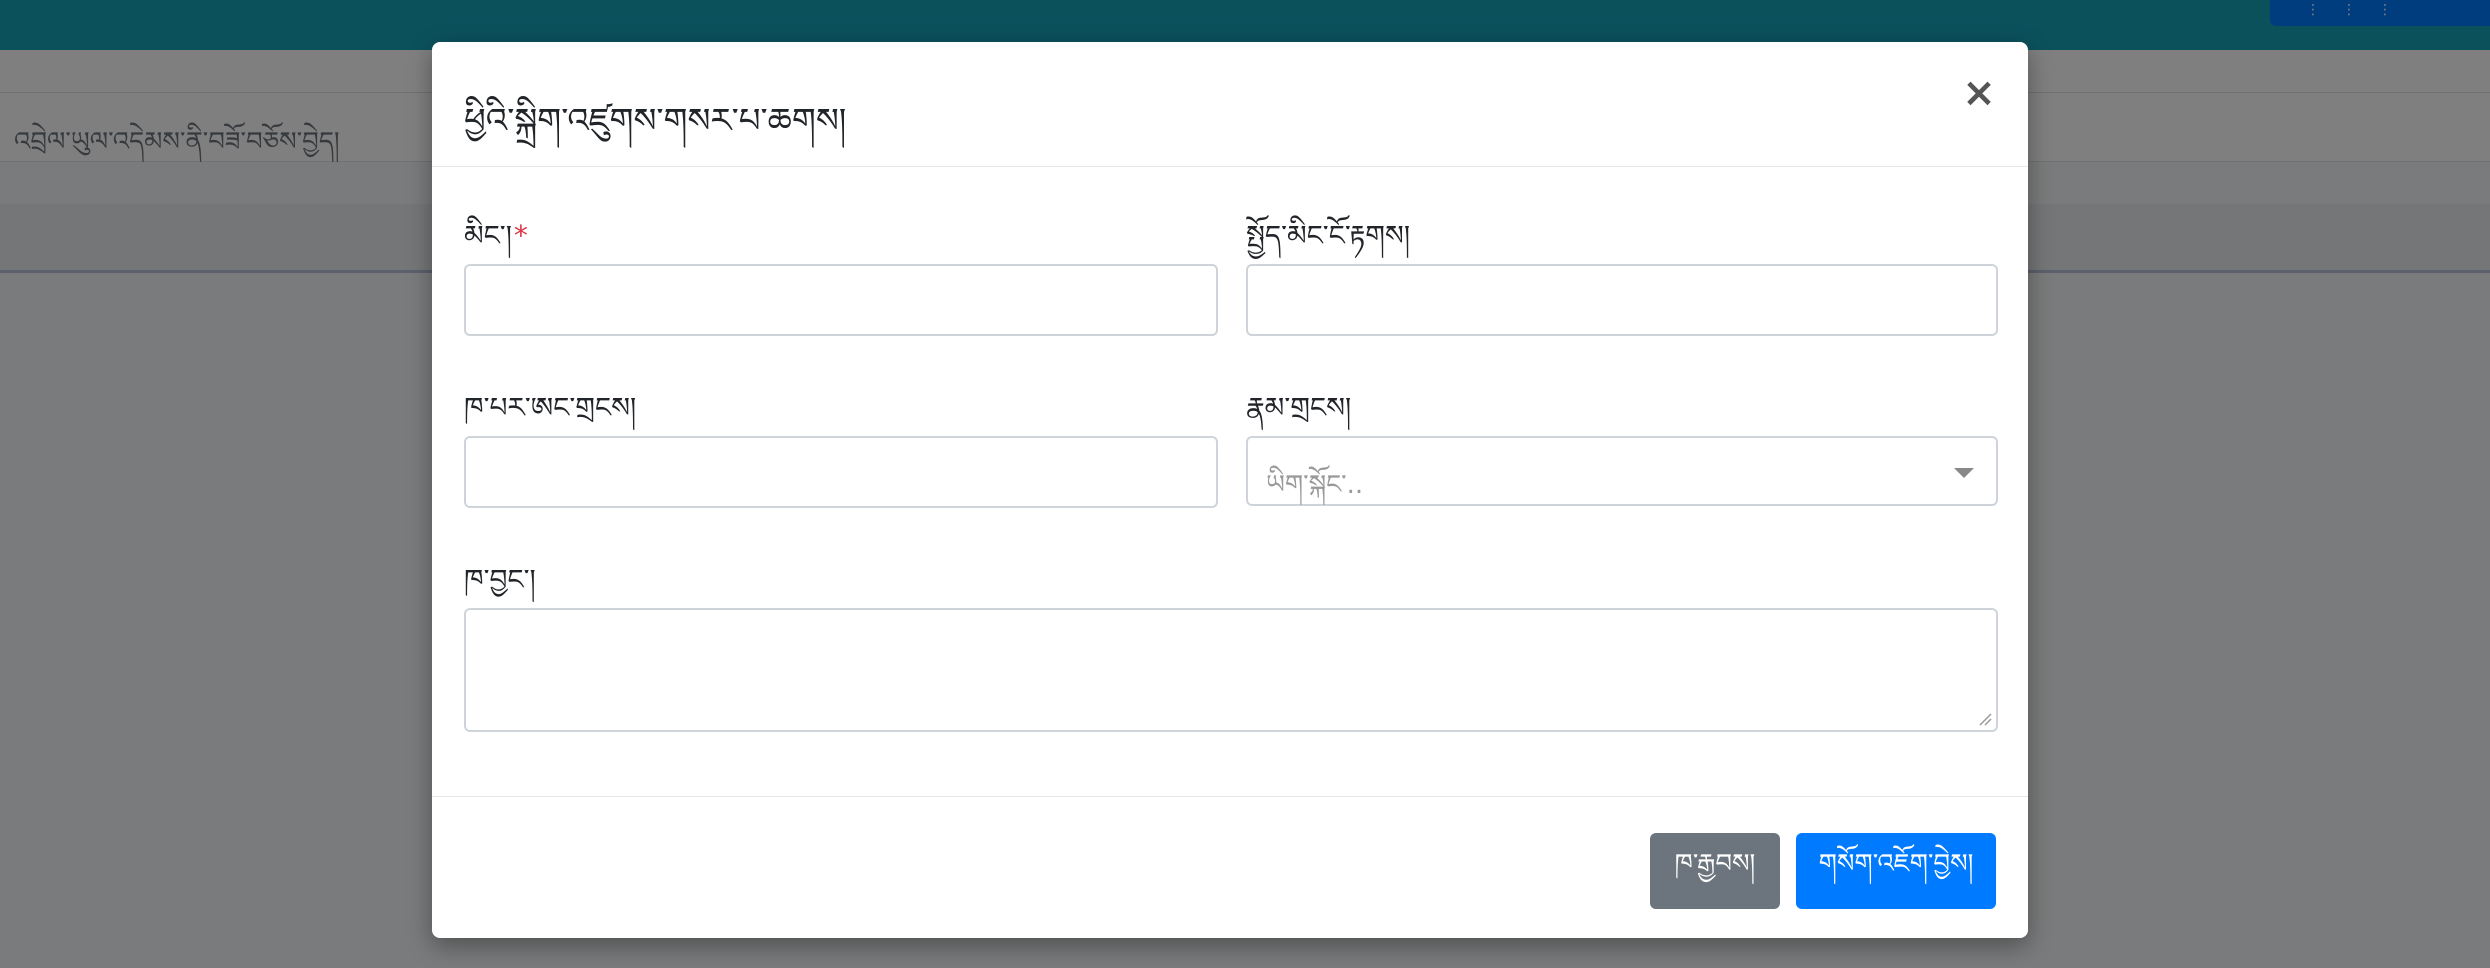  I want to click on address-textarea, so click(1231, 670).